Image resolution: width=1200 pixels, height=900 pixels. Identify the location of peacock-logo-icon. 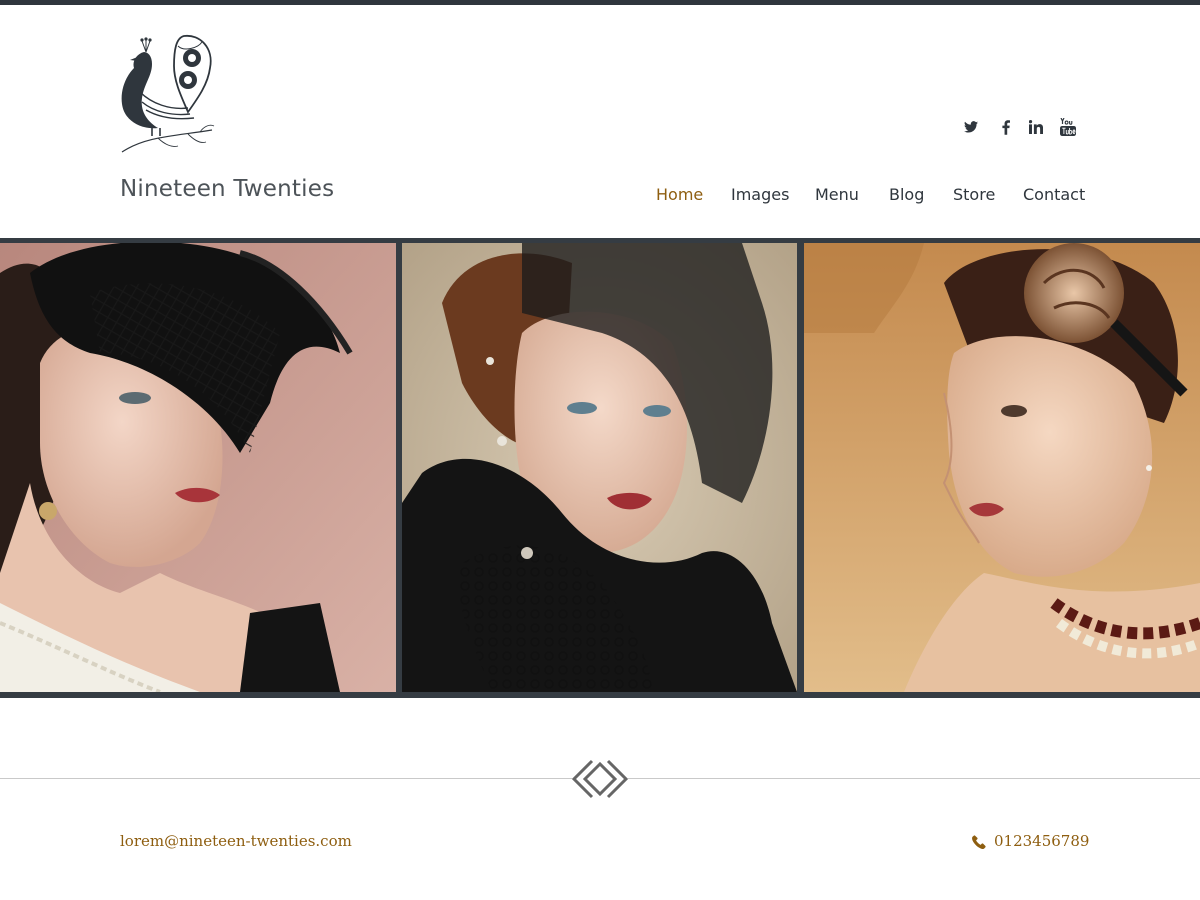
(168, 95).